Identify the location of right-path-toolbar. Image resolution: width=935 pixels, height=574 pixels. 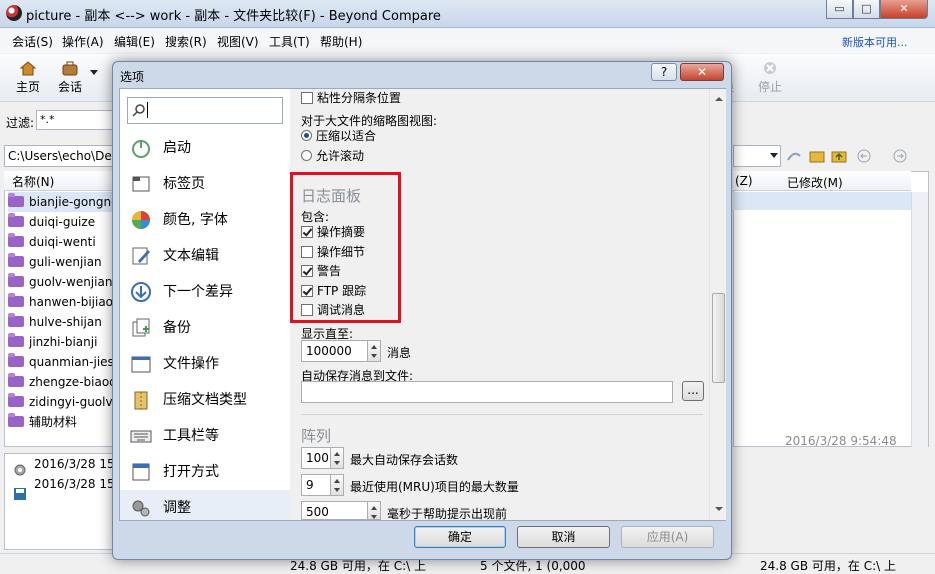
(847, 156).